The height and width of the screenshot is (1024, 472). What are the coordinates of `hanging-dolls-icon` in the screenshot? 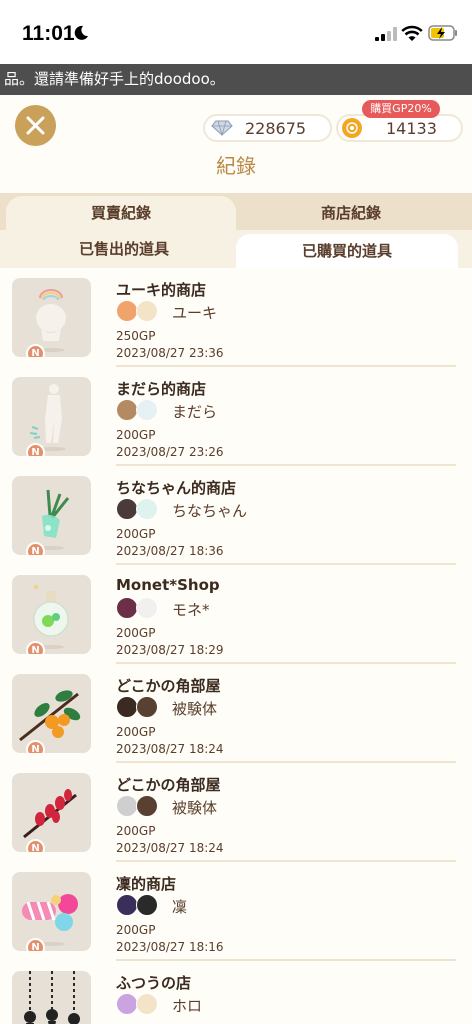 It's located at (52, 997).